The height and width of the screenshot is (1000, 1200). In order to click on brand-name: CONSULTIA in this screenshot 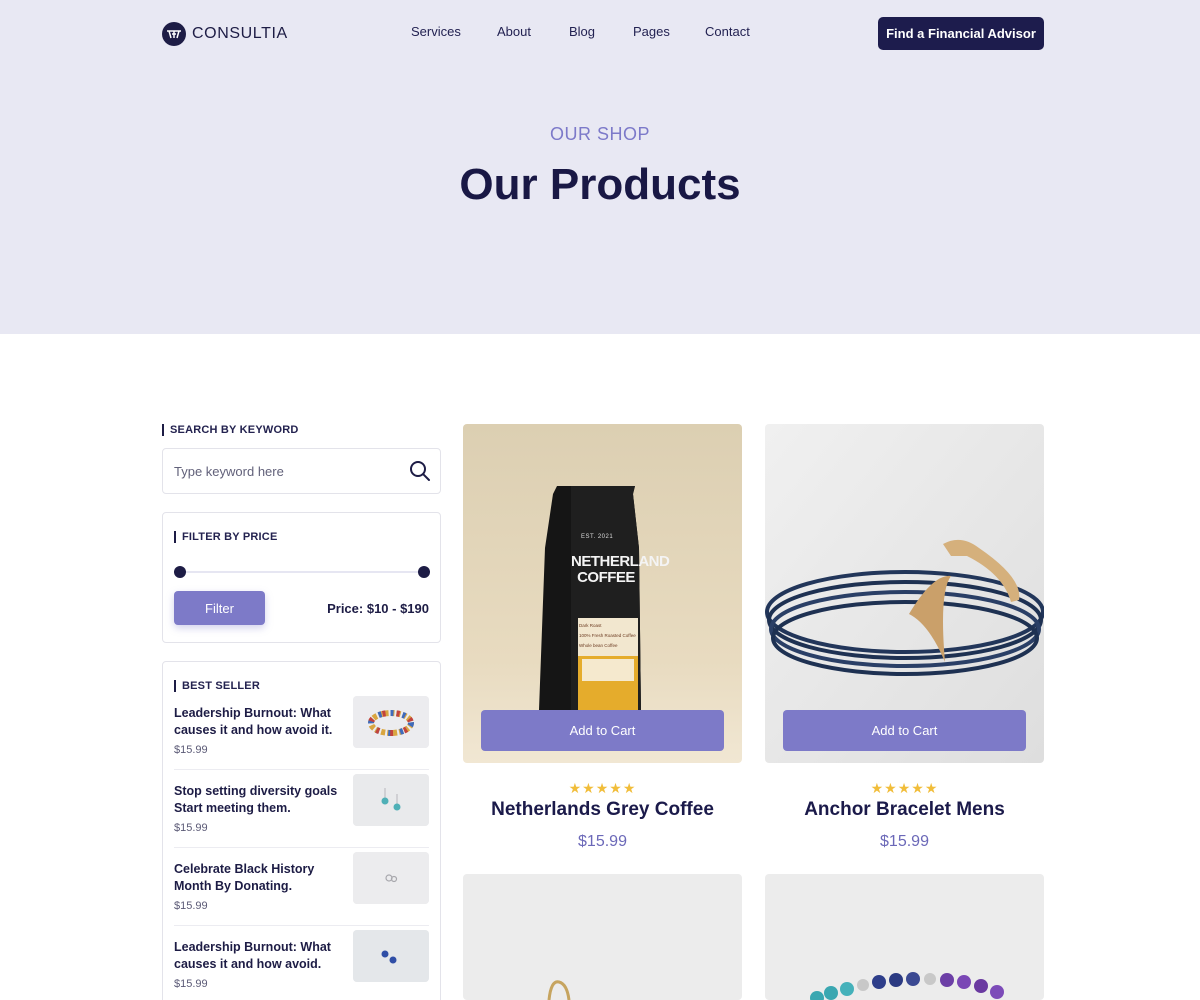, I will do `click(240, 33)`.